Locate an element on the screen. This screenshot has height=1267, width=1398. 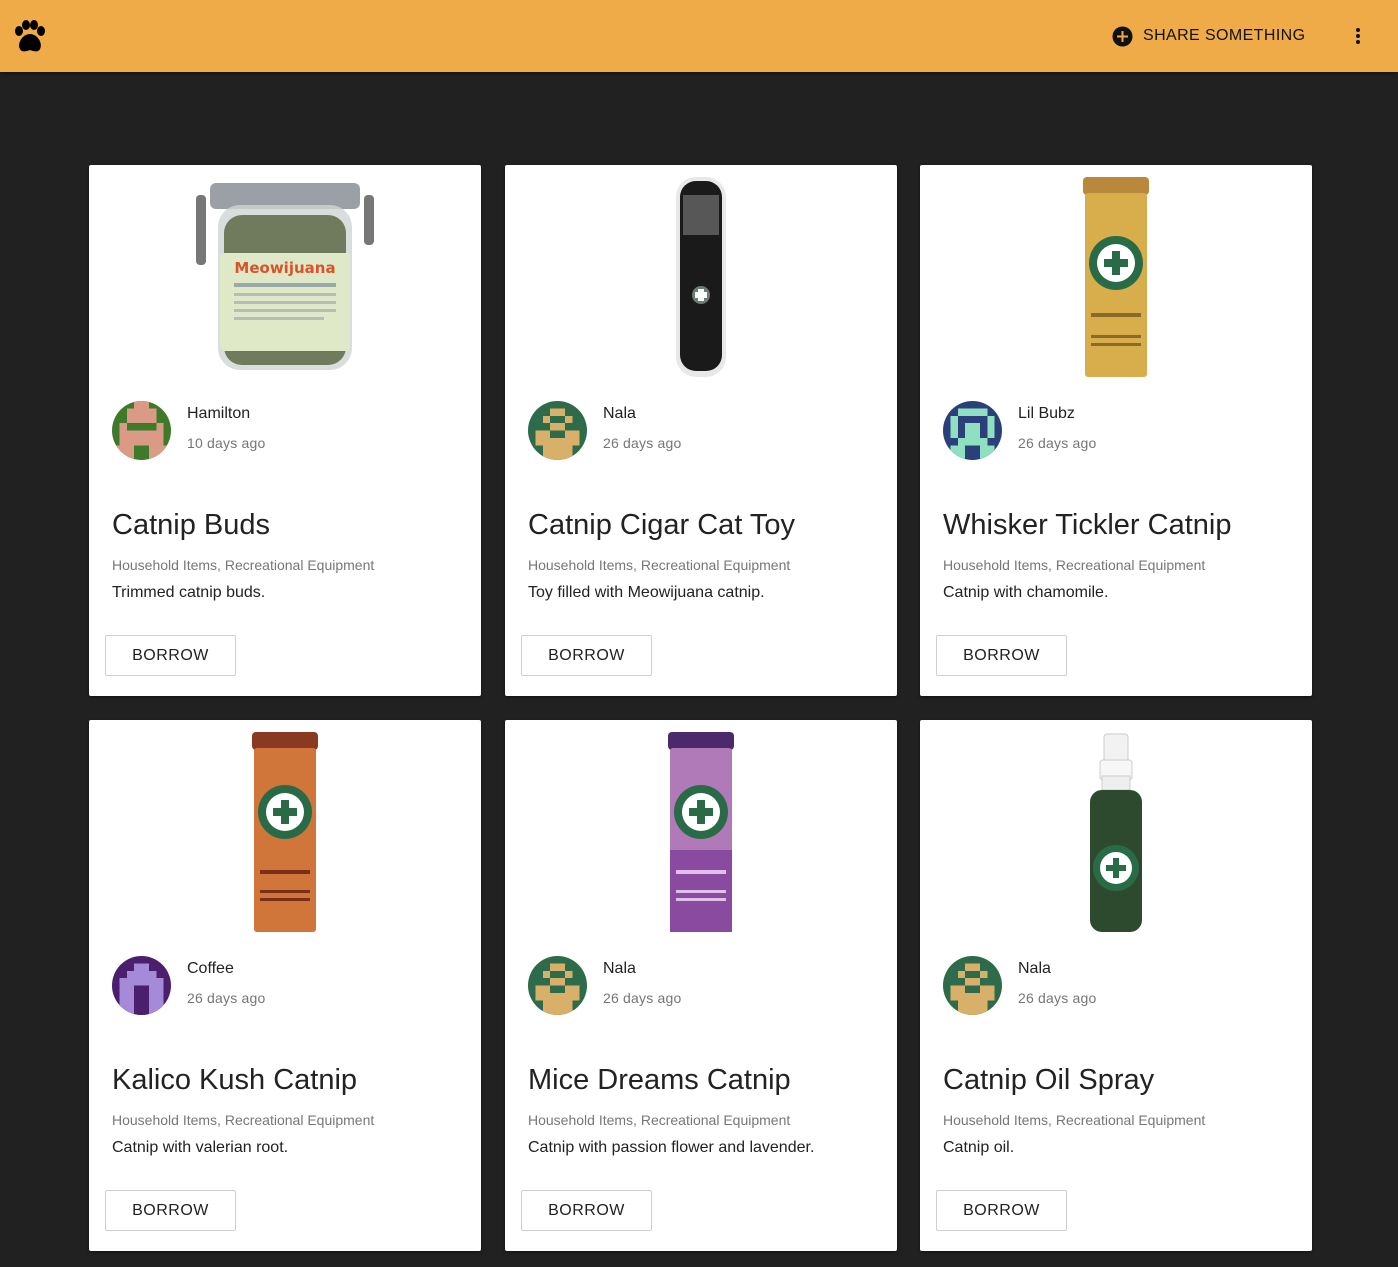
share-something-button: SHARE SOMETHING is located at coordinates (1208, 36).